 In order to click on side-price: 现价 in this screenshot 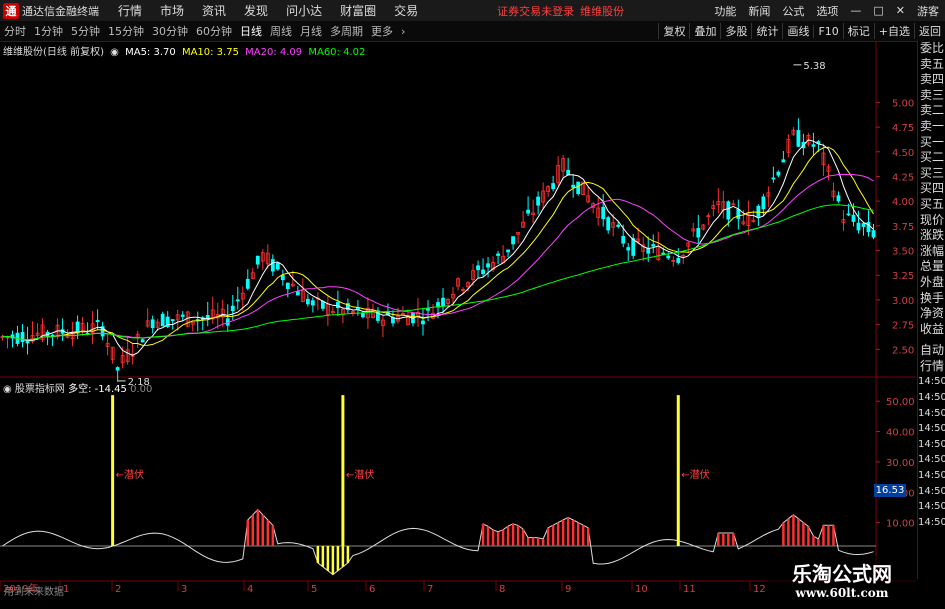, I will do `click(931, 221)`.